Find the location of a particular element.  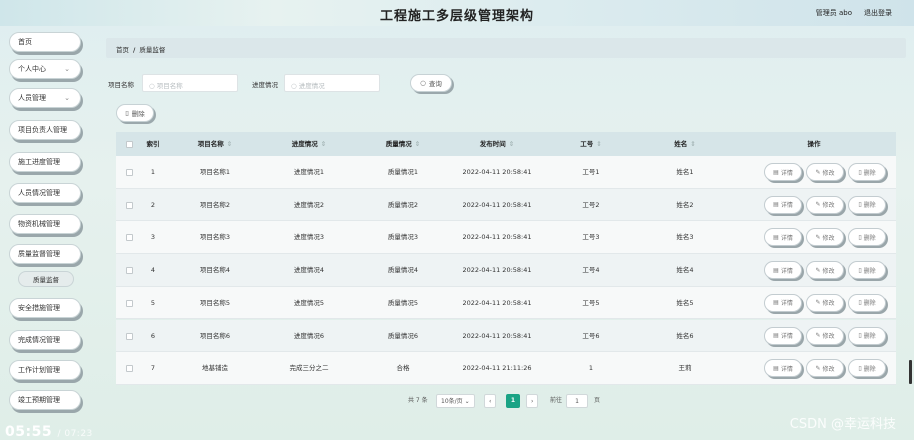

search-button: ○ 查询 is located at coordinates (431, 83).